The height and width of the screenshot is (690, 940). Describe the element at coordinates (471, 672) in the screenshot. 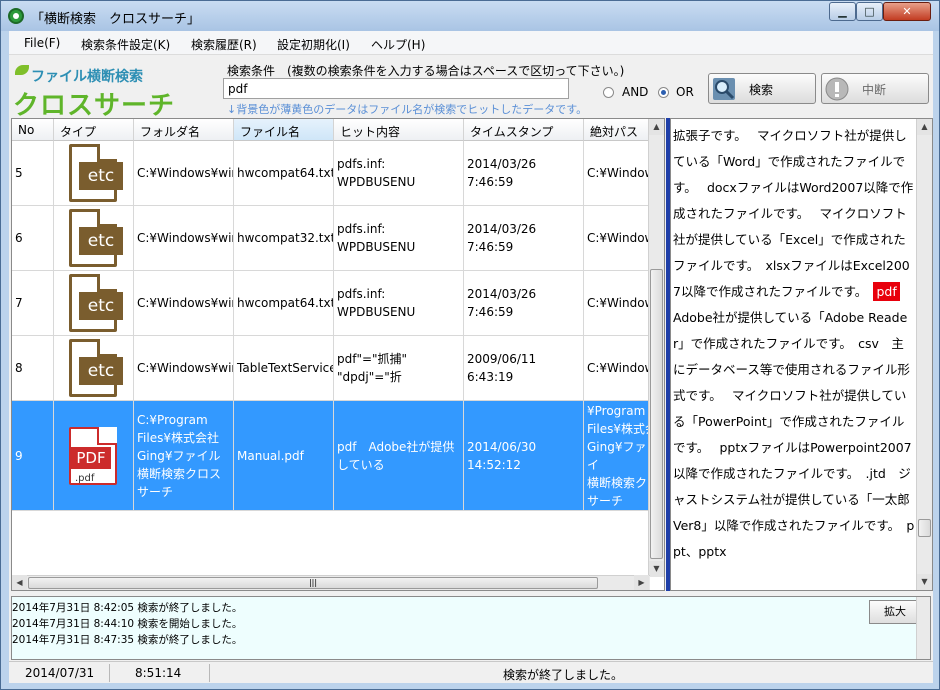

I see `status-bar: 2014/07/31 8:51:14 検索が終了しました。` at that location.